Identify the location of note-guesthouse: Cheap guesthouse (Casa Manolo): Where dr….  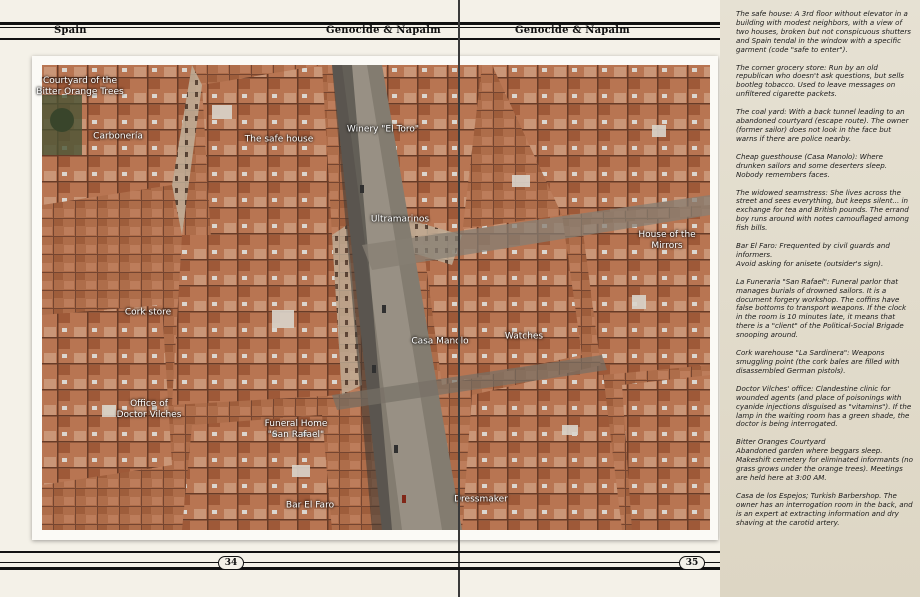
(812, 165).